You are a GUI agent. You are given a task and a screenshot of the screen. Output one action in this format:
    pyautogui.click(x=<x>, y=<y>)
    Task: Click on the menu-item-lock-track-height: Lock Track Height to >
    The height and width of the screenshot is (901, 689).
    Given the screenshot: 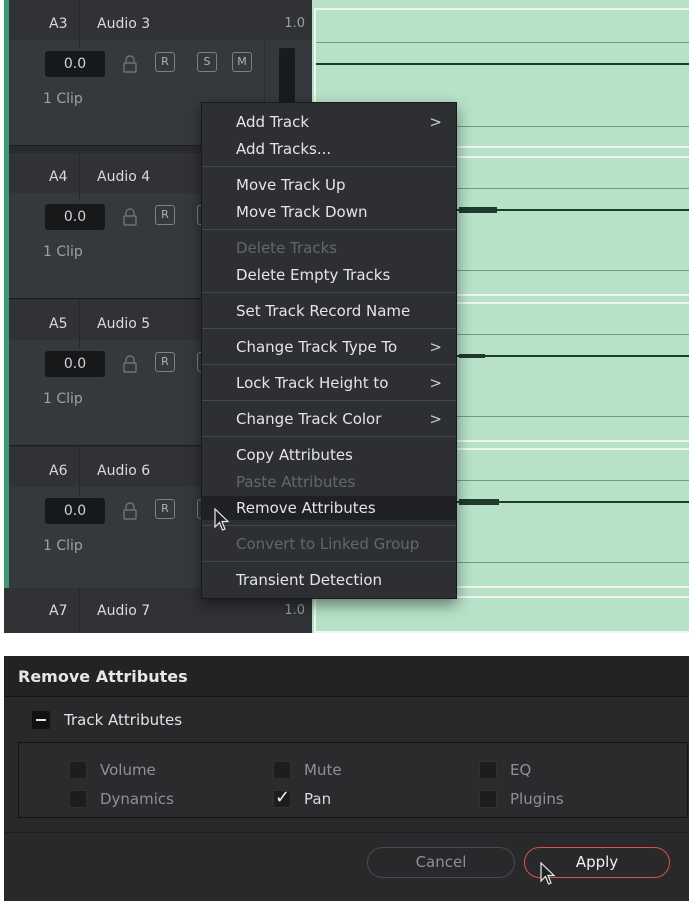 What is the action you would take?
    pyautogui.click(x=329, y=383)
    